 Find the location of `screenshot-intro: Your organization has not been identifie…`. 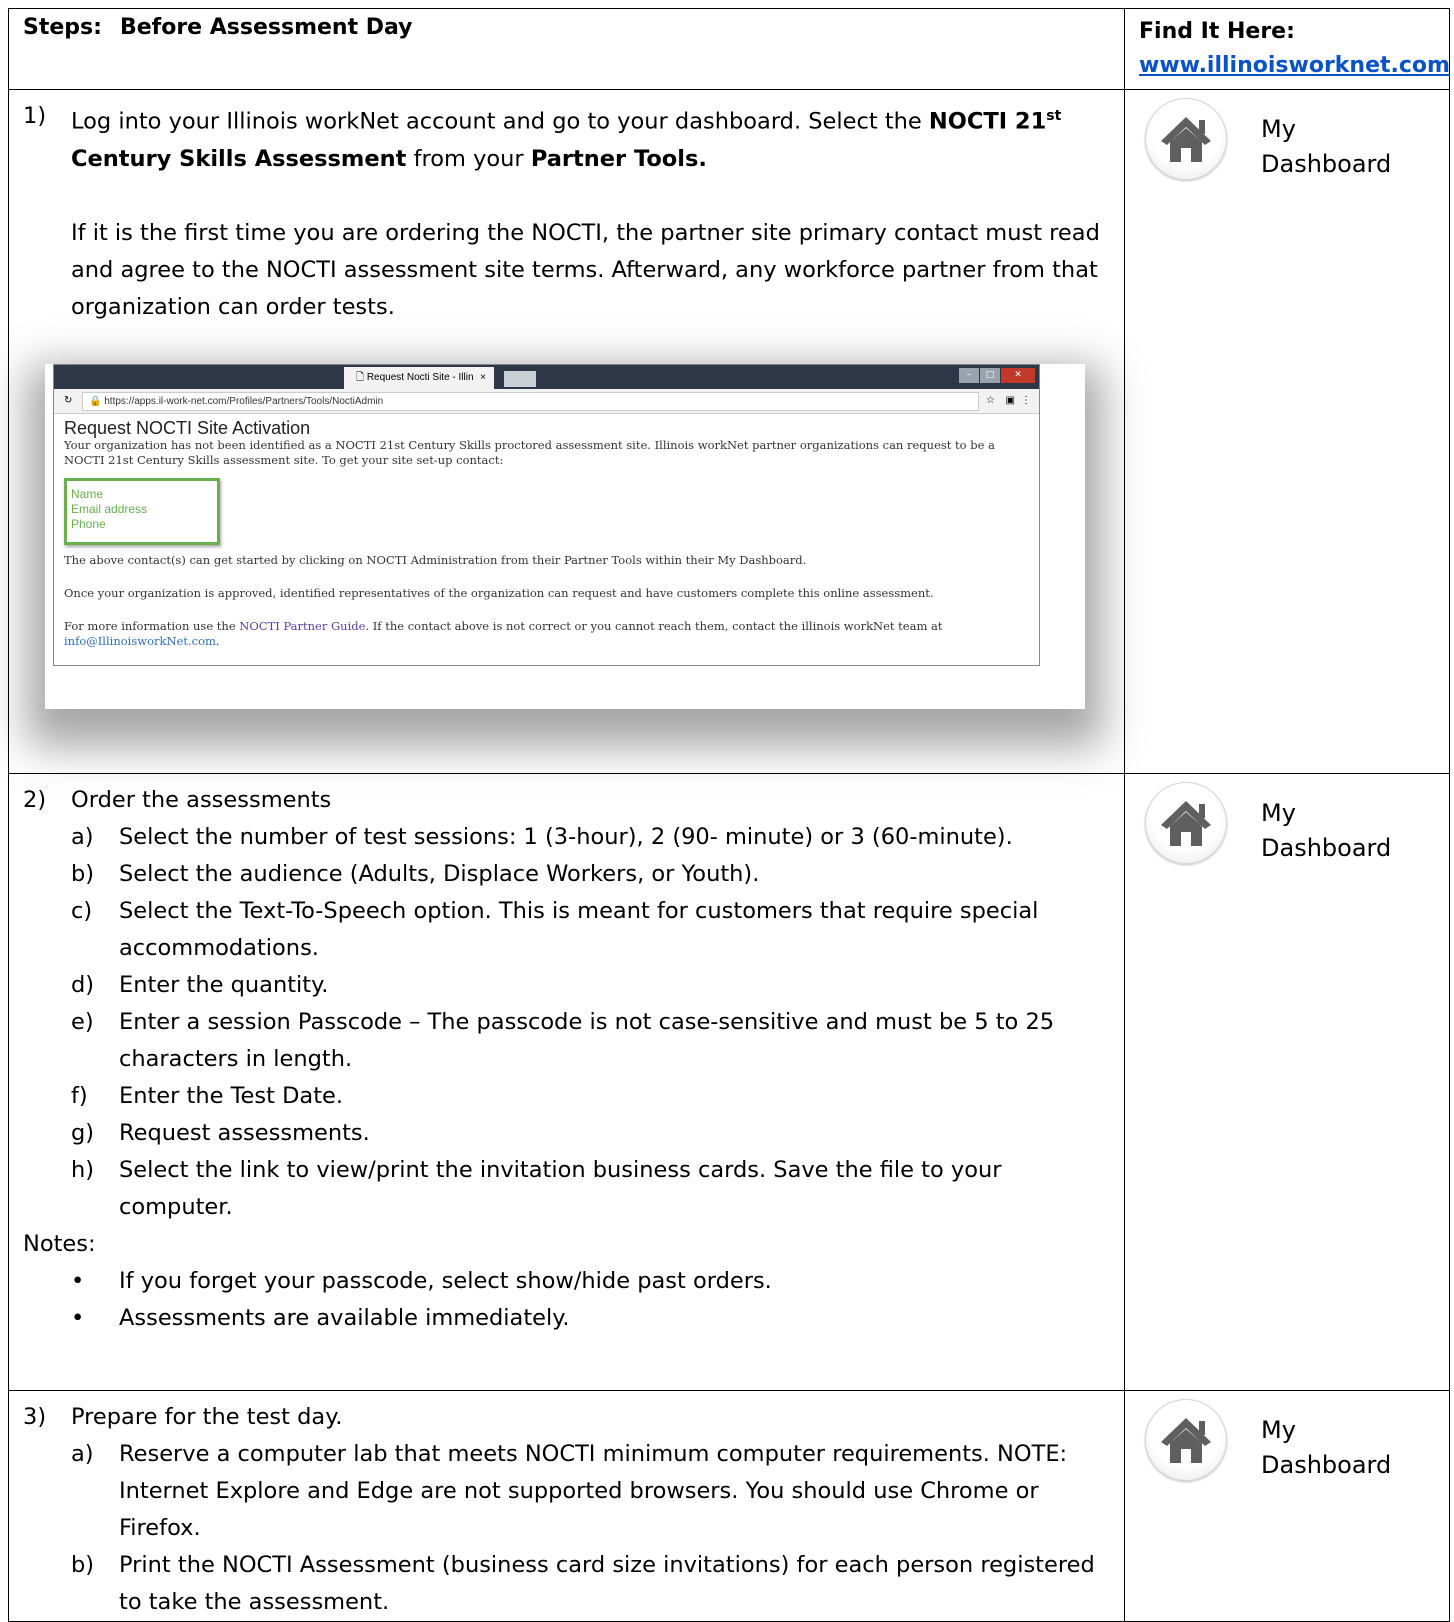

screenshot-intro: Your organization has not been identifie… is located at coordinates (529, 452).